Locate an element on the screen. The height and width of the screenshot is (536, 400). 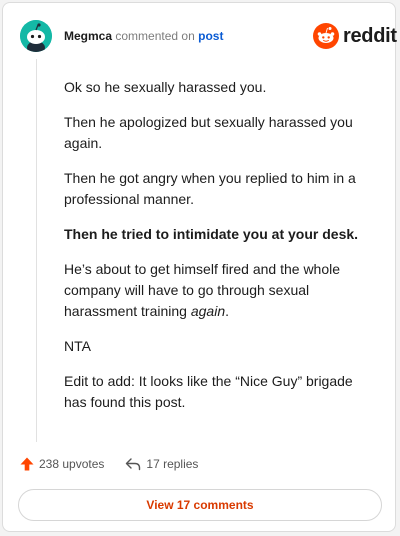
upvote-arrow-icon is located at coordinates (27, 464).